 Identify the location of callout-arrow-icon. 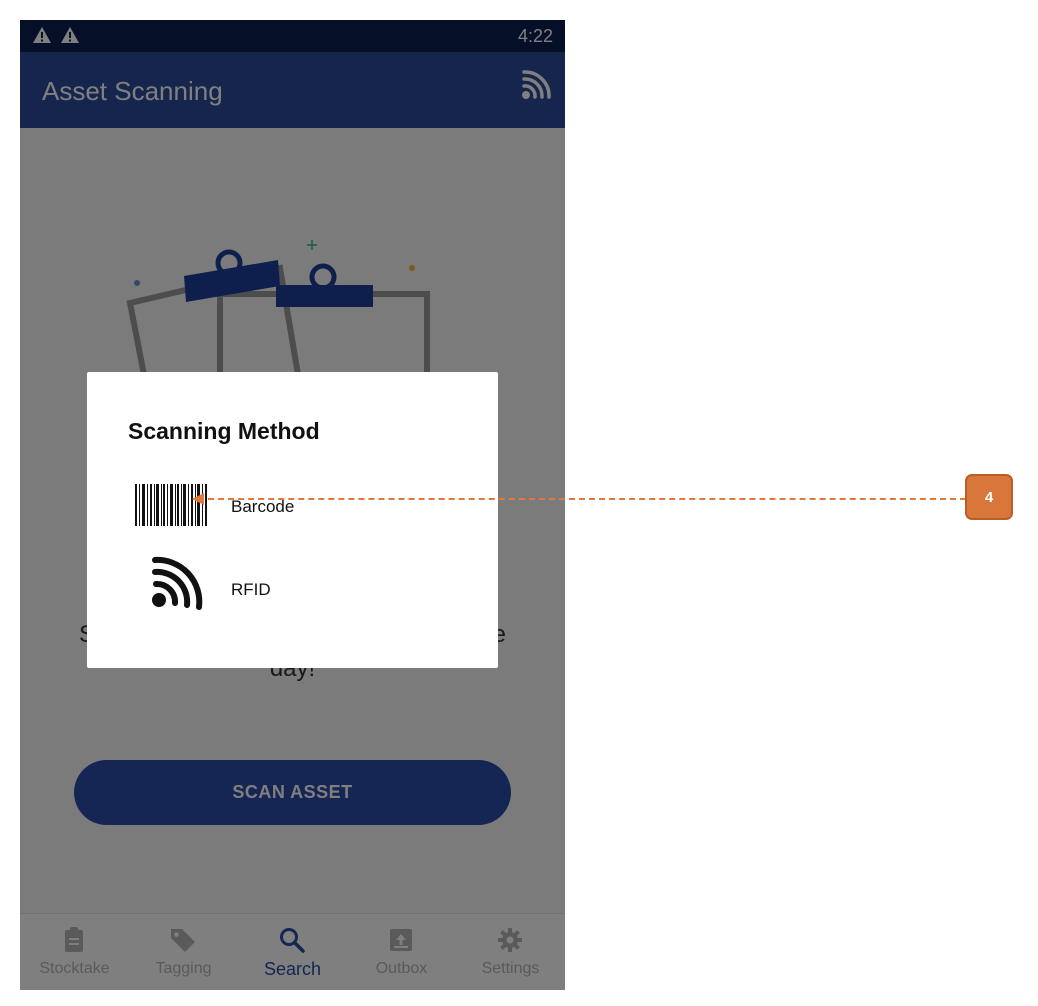
(198, 499).